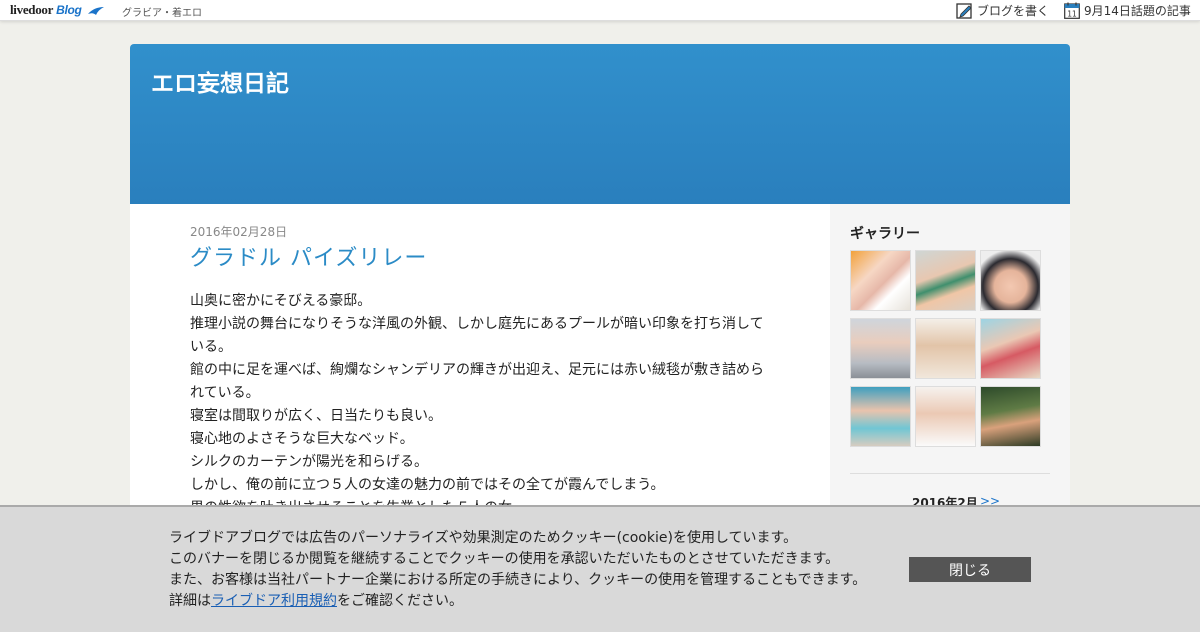 The width and height of the screenshot is (1200, 632). What do you see at coordinates (69, 10) in the screenshot?
I see `logo-blog-text: Blog` at bounding box center [69, 10].